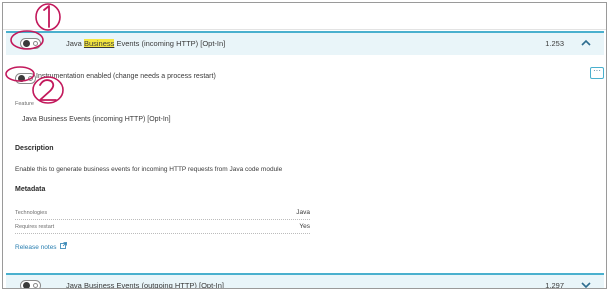  Describe the element at coordinates (25, 78) in the screenshot. I see `instrumentation-toggle` at that location.